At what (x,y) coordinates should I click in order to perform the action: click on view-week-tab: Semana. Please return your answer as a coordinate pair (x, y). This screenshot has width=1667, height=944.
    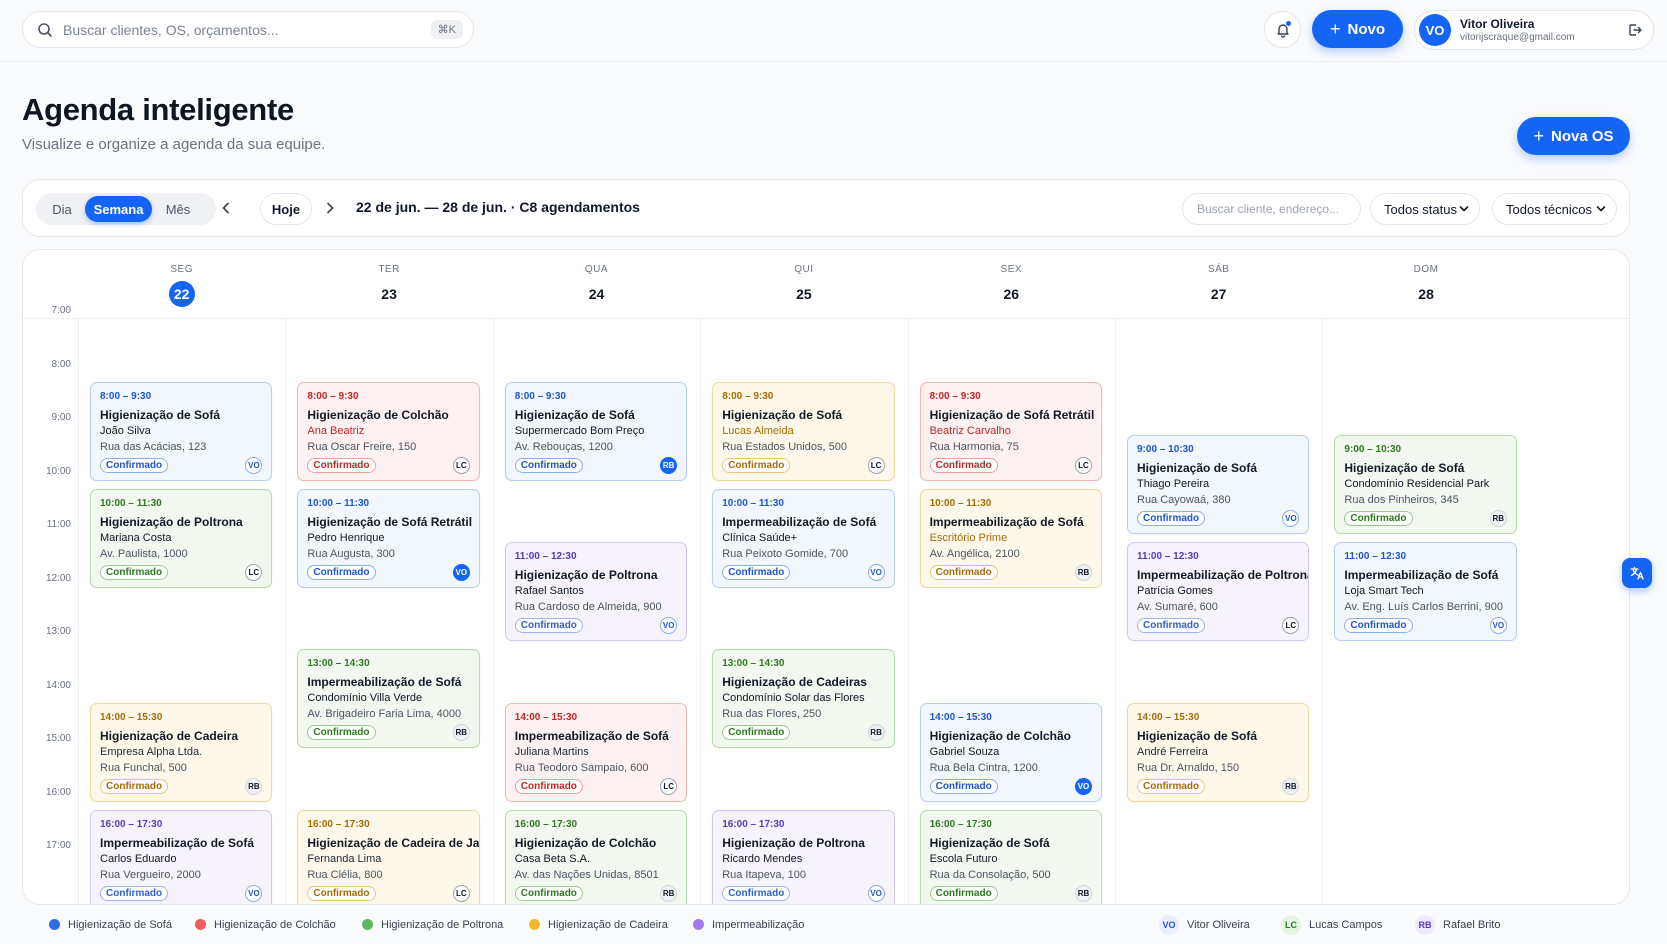
    Looking at the image, I should click on (118, 209).